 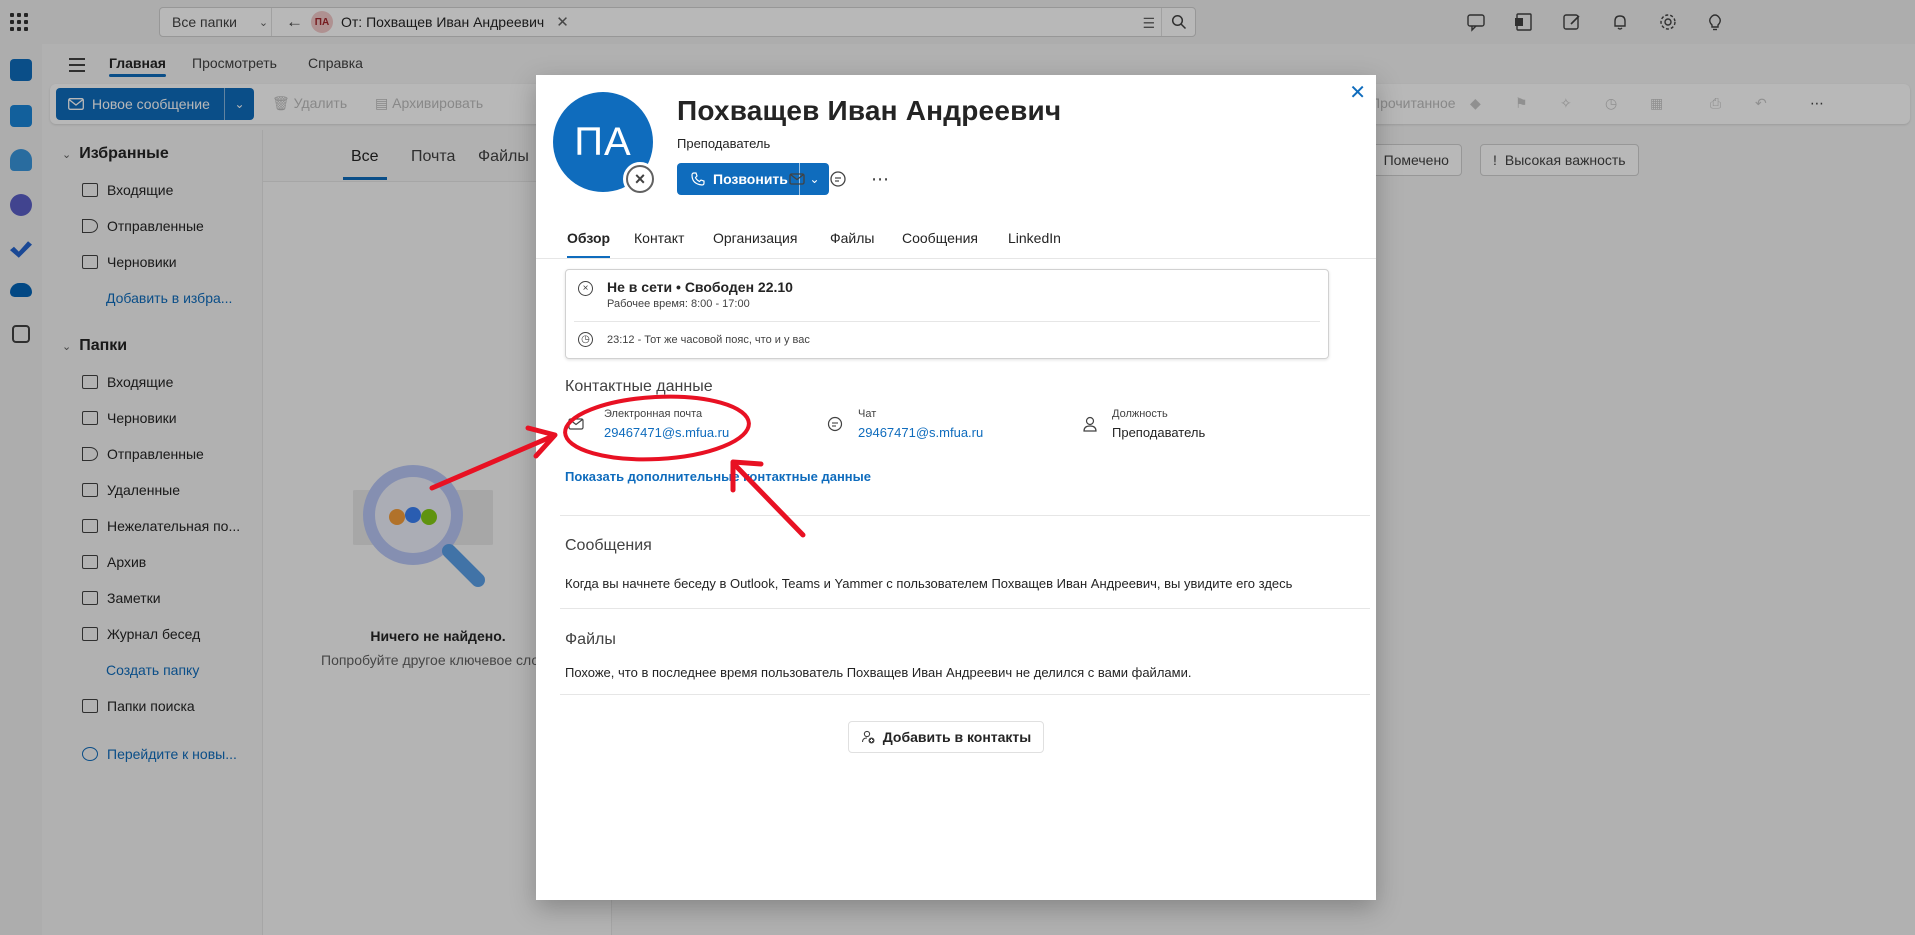 I want to click on availability-status: Не в сети • Свободен 22.10, so click(x=700, y=287).